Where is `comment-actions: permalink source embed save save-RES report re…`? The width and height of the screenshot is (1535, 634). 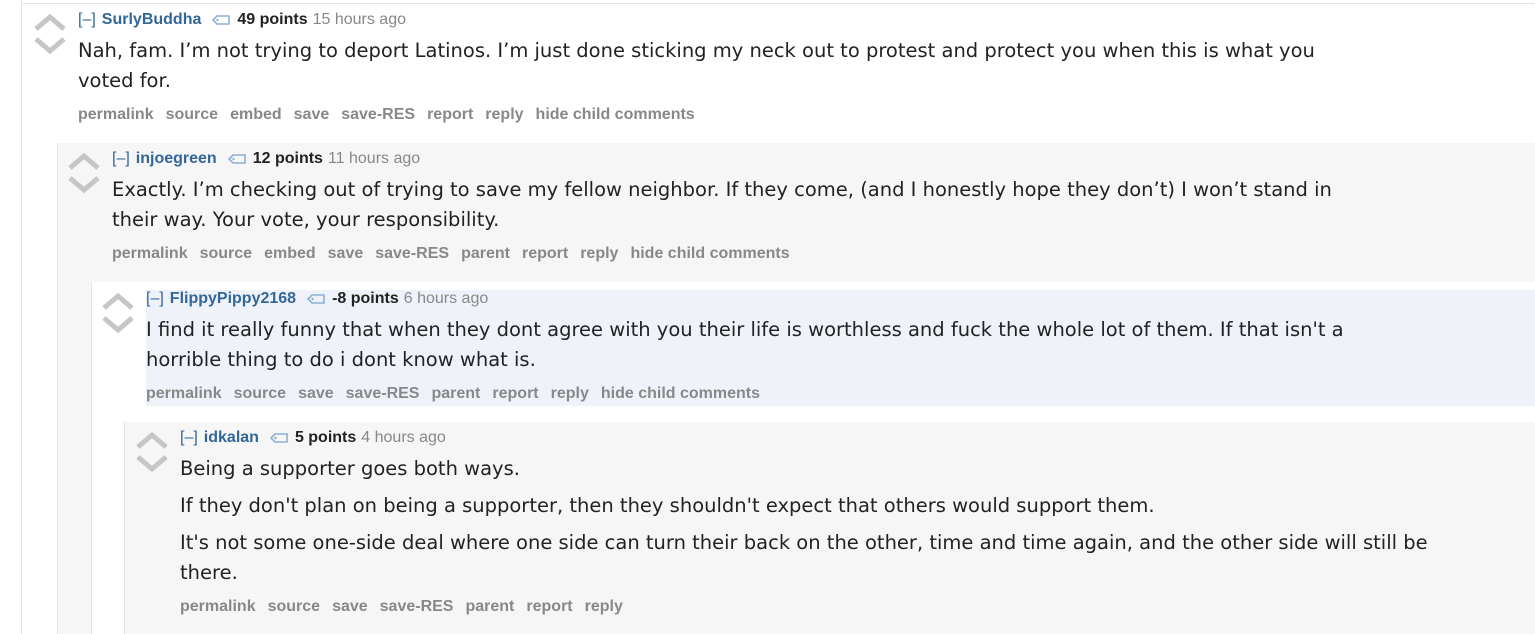 comment-actions: permalink source embed save save-RES report re… is located at coordinates (708, 115).